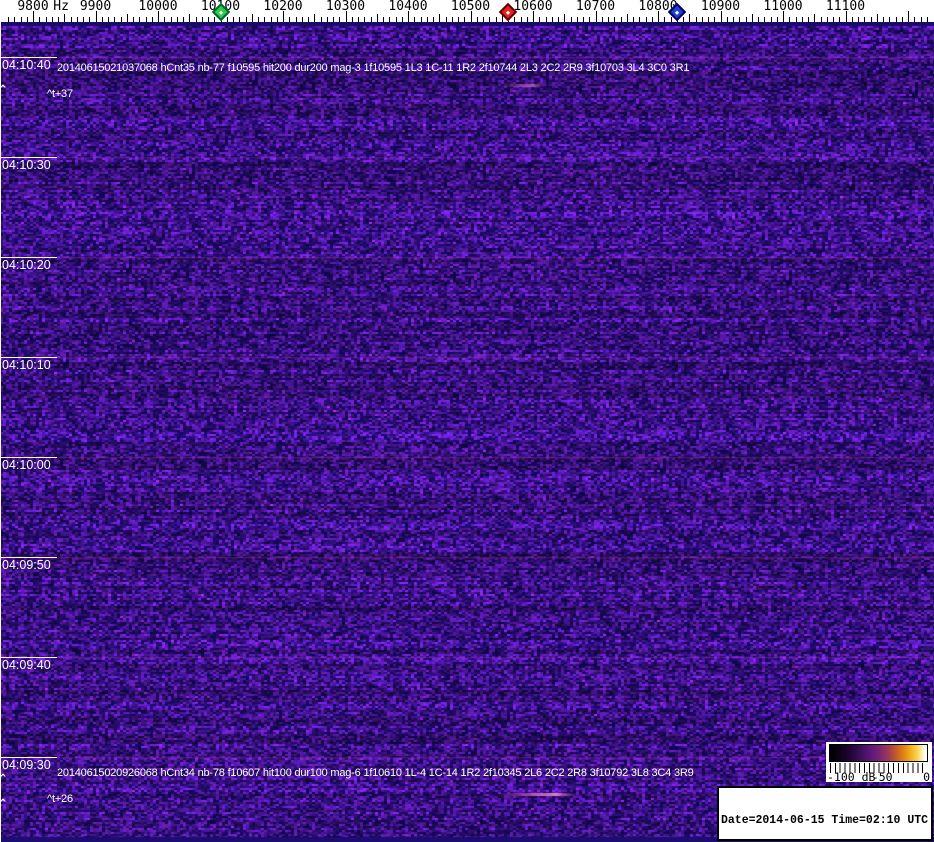 This screenshot has width=934, height=842. I want to click on time-label: 04:09:40, so click(26, 665).